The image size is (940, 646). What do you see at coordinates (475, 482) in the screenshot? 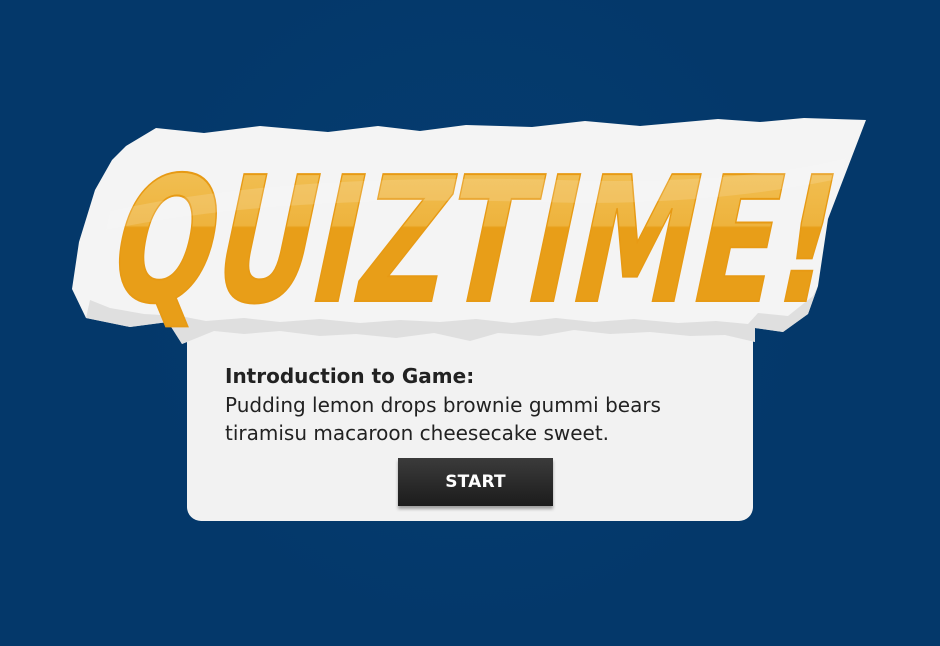
I see `start-button: START` at bounding box center [475, 482].